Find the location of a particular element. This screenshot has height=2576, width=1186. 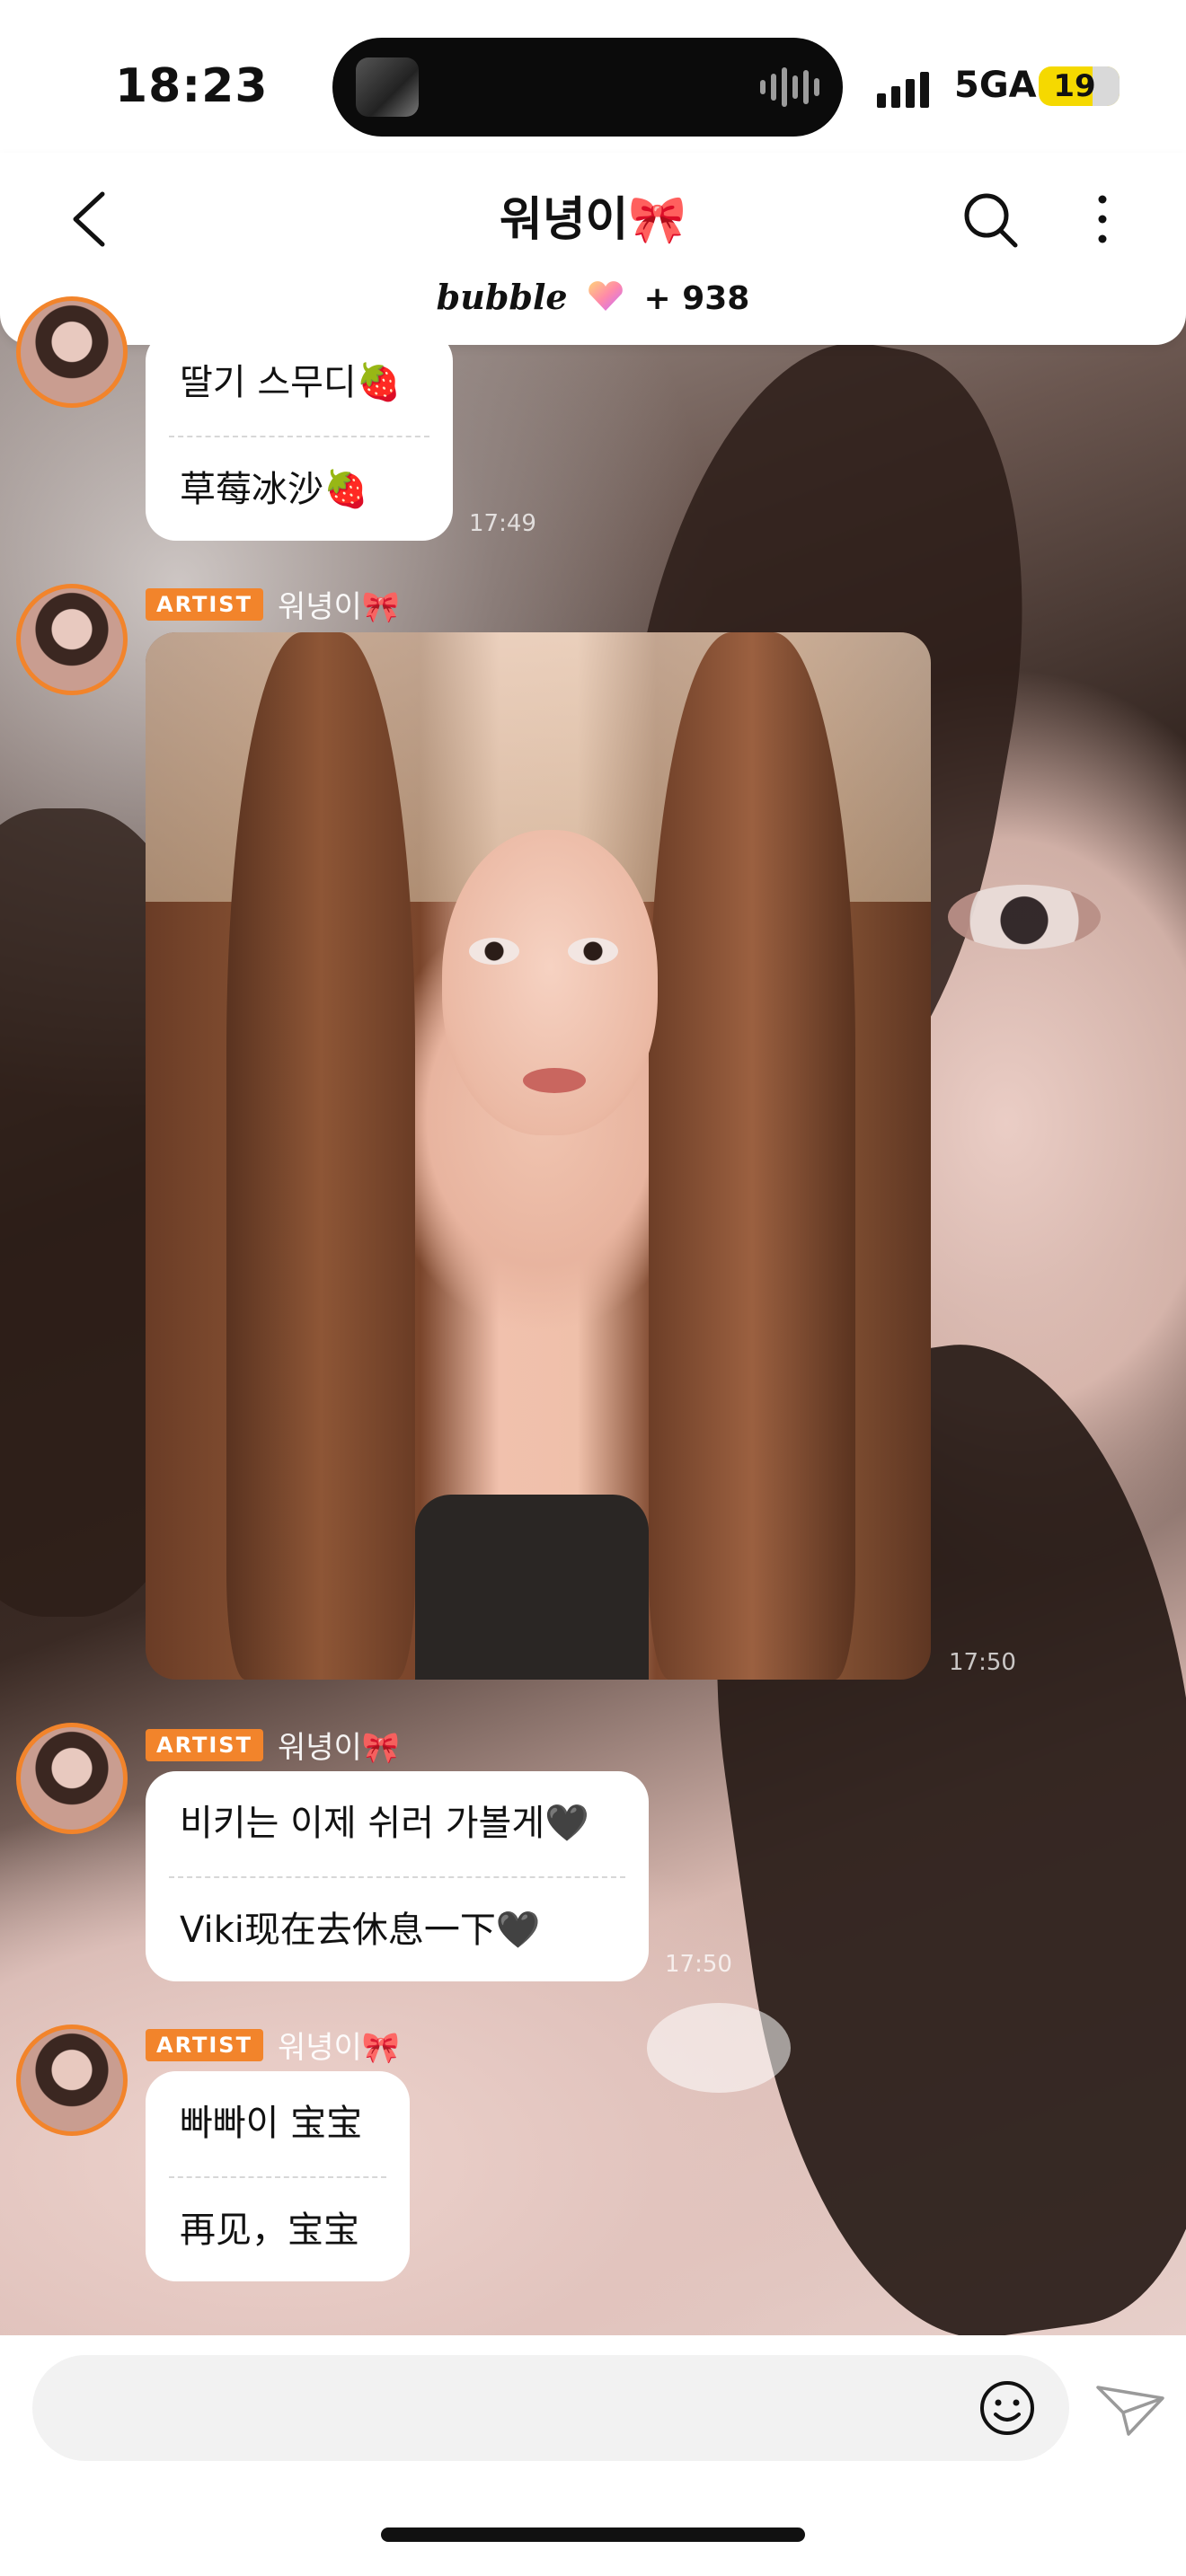

smile-icon is located at coordinates (1007, 2408).